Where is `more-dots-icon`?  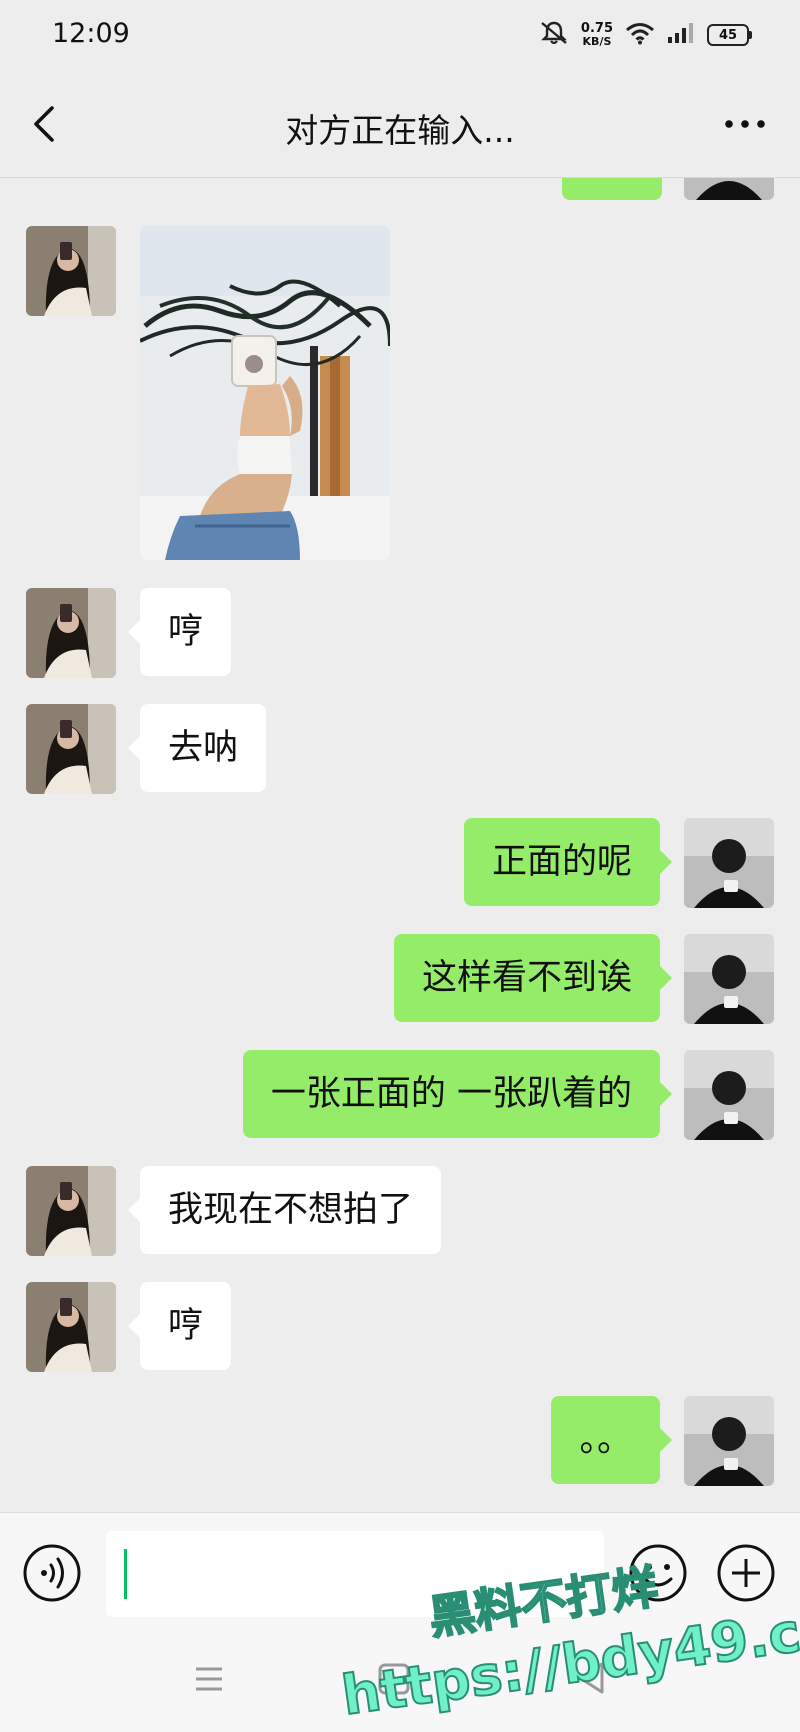 more-dots-icon is located at coordinates (745, 124).